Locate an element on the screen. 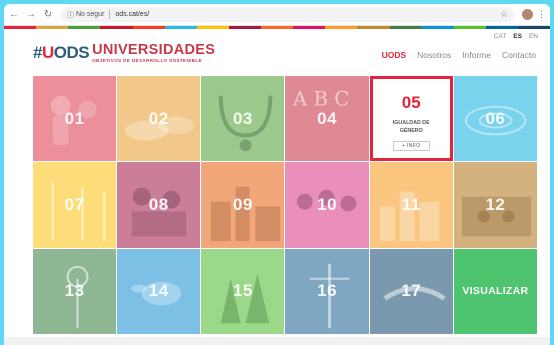  sdg-color-strip is located at coordinates (277, 27).